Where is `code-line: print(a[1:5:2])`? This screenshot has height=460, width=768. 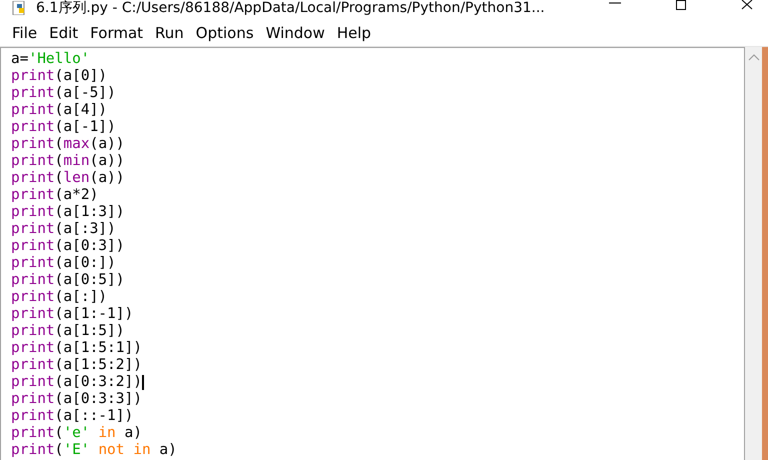
code-line: print(a[1:5:2]) is located at coordinates (76, 365).